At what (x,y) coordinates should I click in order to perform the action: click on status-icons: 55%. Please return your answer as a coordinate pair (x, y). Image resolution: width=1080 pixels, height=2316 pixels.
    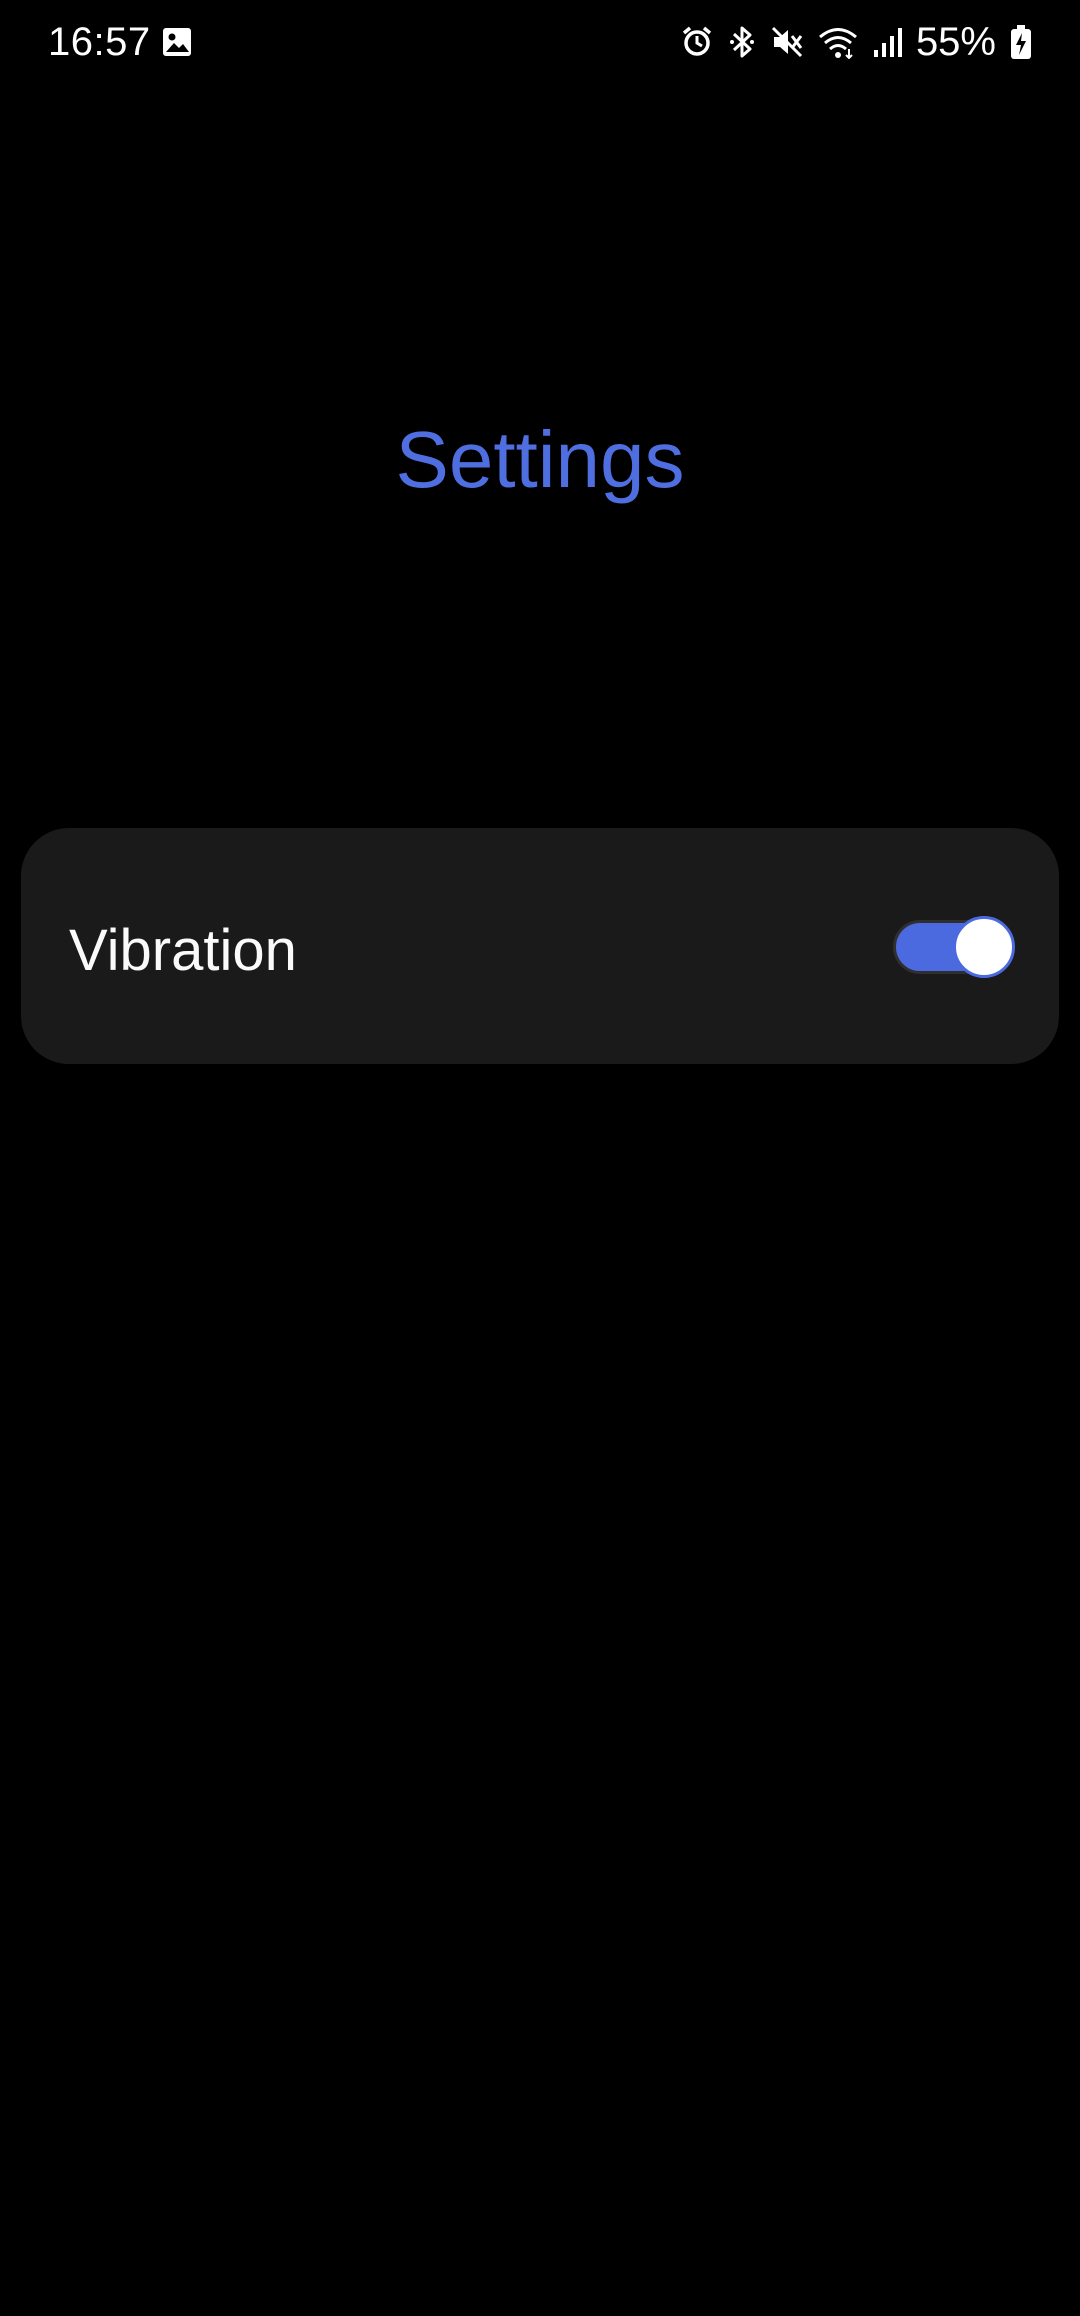
    Looking at the image, I should click on (856, 42).